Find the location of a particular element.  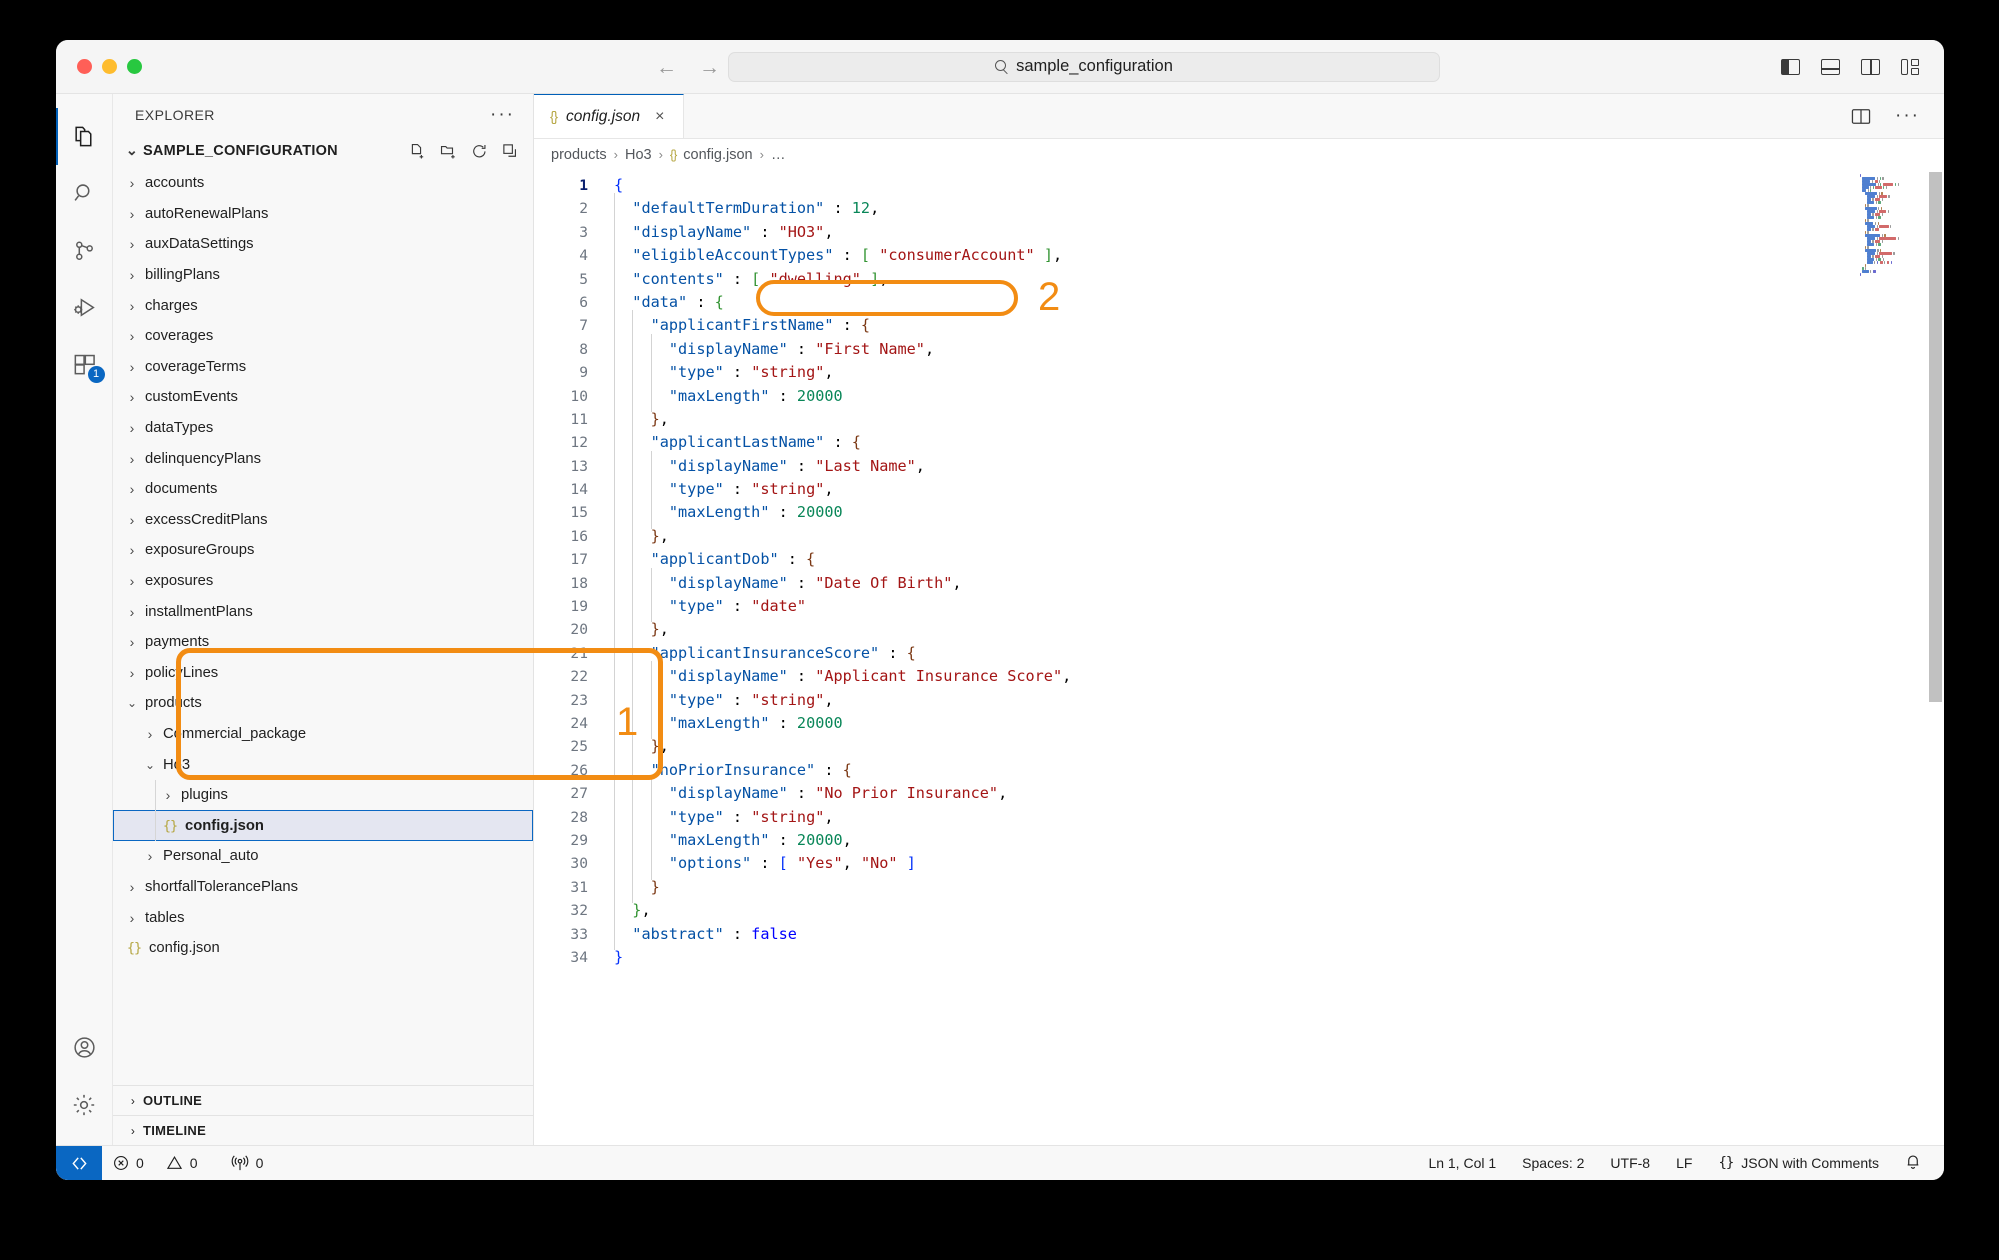

code-line: 14 "type" : "string", is located at coordinates (1239, 490).